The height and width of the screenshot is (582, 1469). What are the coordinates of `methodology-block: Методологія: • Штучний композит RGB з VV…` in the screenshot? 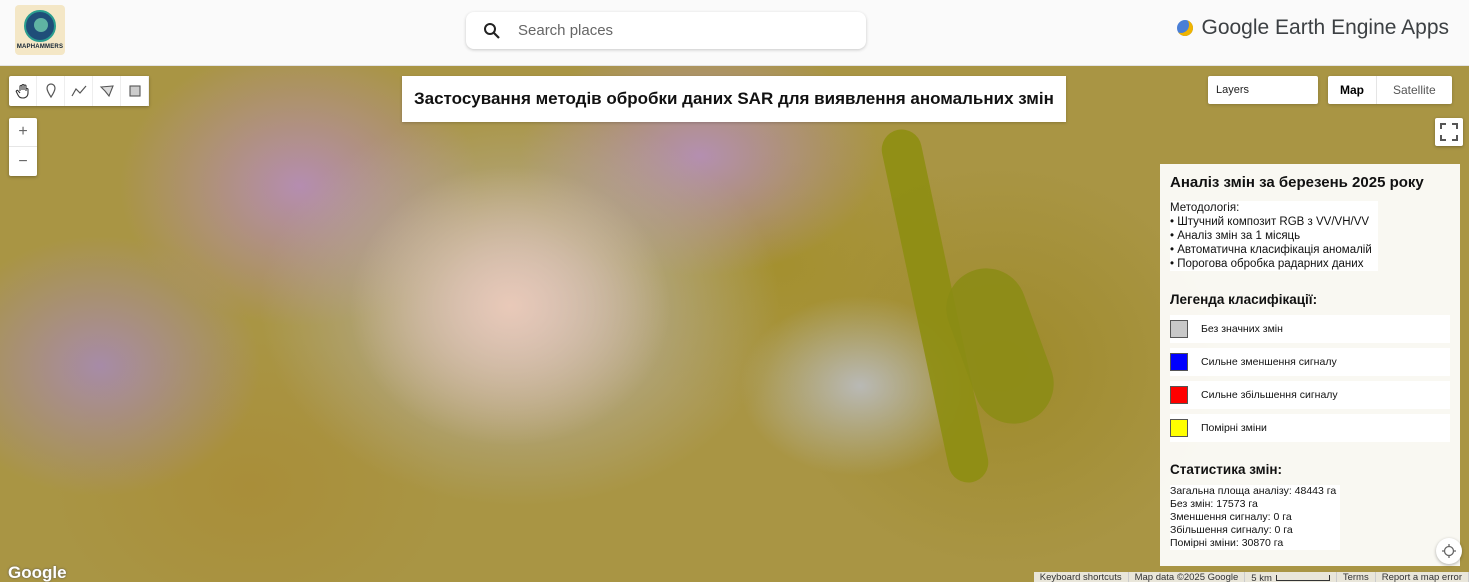 It's located at (1274, 236).